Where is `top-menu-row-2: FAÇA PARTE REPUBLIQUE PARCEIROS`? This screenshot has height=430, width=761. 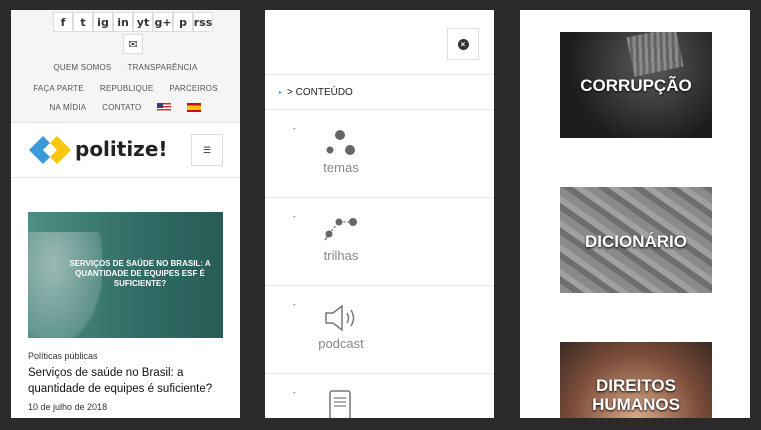
top-menu-row-2: FAÇA PARTE REPUBLIQUE PARCEIROS is located at coordinates (125, 88).